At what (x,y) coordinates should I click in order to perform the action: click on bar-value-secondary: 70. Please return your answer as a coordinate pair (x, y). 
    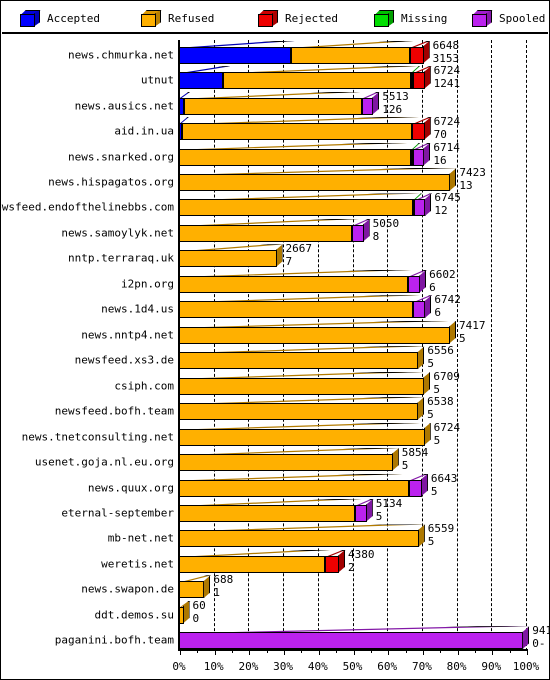
    Looking at the image, I should click on (440, 135).